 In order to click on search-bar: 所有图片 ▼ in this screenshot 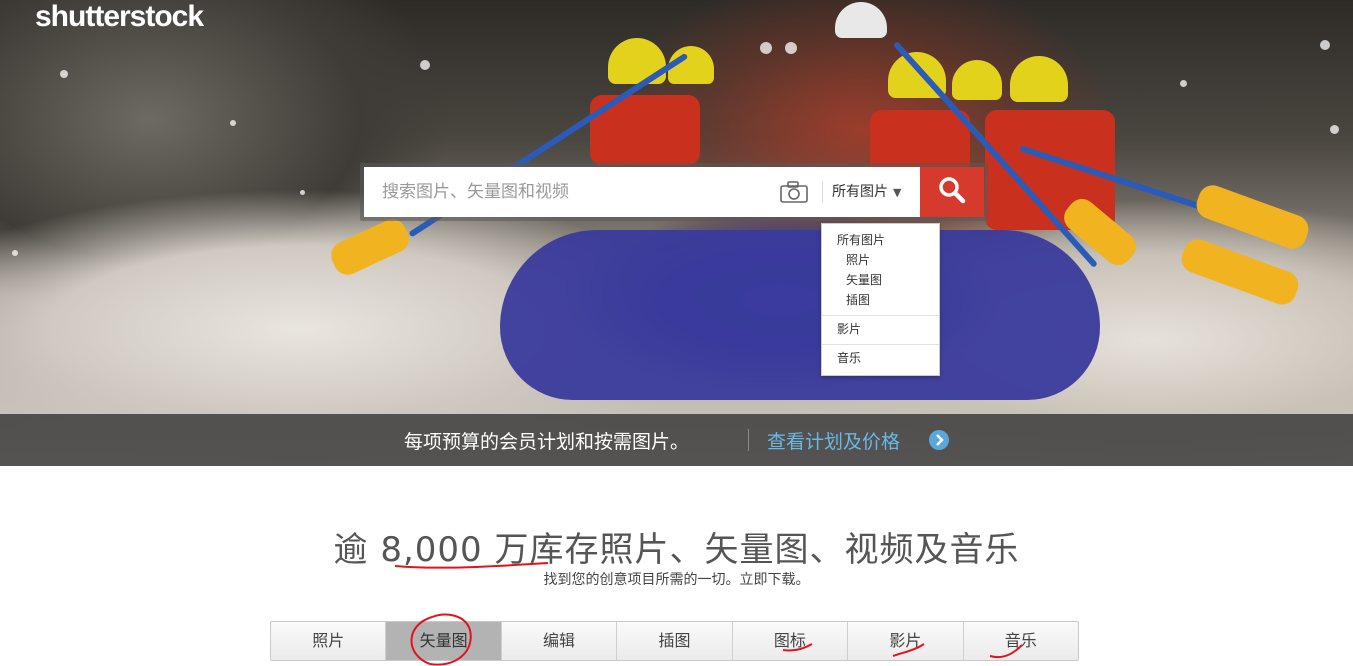, I will do `click(674, 192)`.